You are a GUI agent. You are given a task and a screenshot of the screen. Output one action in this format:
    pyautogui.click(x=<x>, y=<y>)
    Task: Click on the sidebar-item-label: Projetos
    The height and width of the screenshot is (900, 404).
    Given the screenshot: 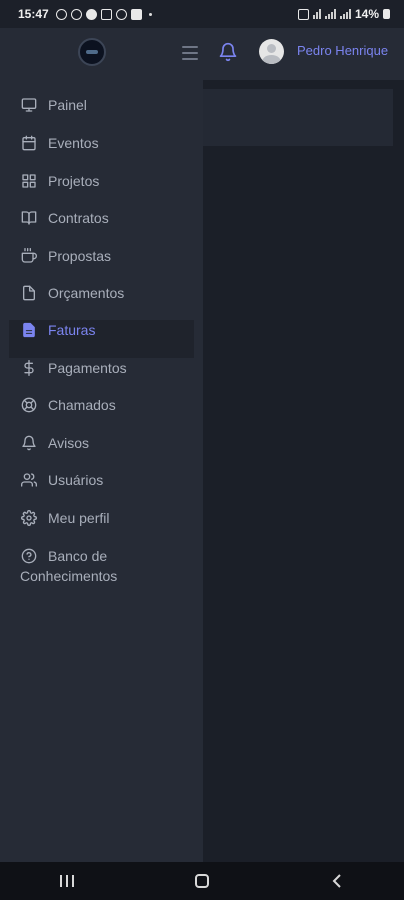 What is the action you would take?
    pyautogui.click(x=74, y=181)
    